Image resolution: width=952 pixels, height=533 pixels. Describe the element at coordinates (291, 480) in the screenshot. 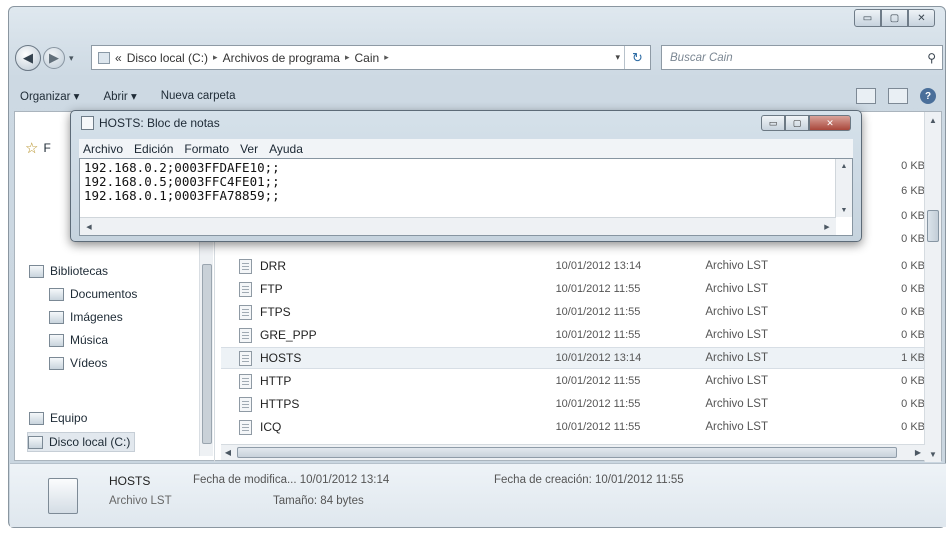

I see `details-modified: Fecha de modifica... 10/01/2012 13:14` at that location.